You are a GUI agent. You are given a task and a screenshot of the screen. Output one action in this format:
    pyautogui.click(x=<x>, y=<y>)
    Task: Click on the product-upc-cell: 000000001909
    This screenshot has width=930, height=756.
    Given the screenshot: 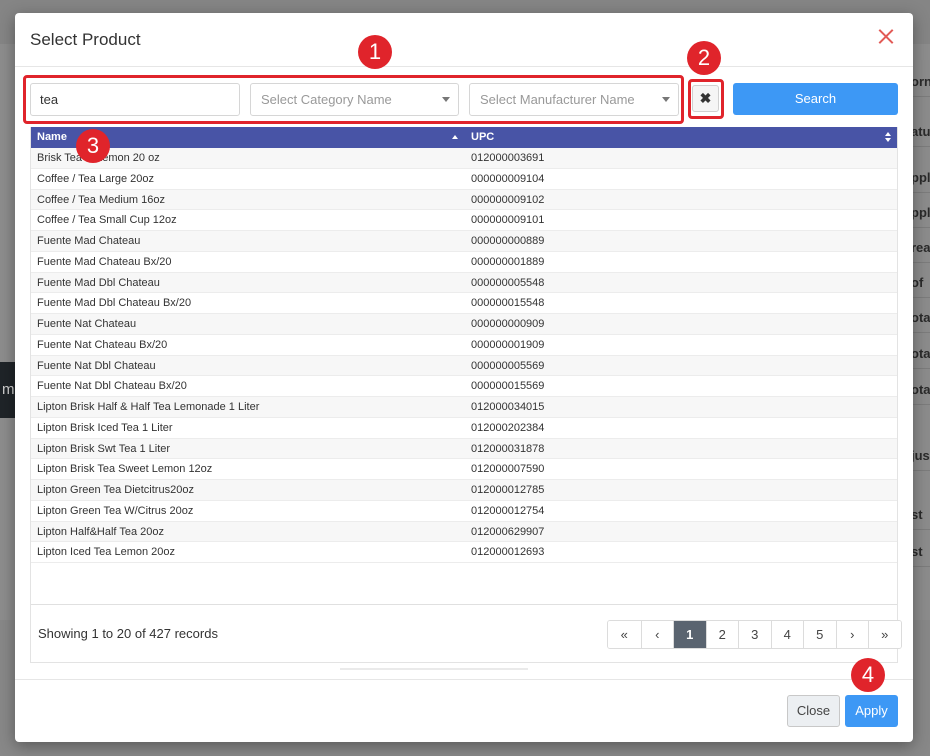 What is the action you would take?
    pyautogui.click(x=508, y=344)
    